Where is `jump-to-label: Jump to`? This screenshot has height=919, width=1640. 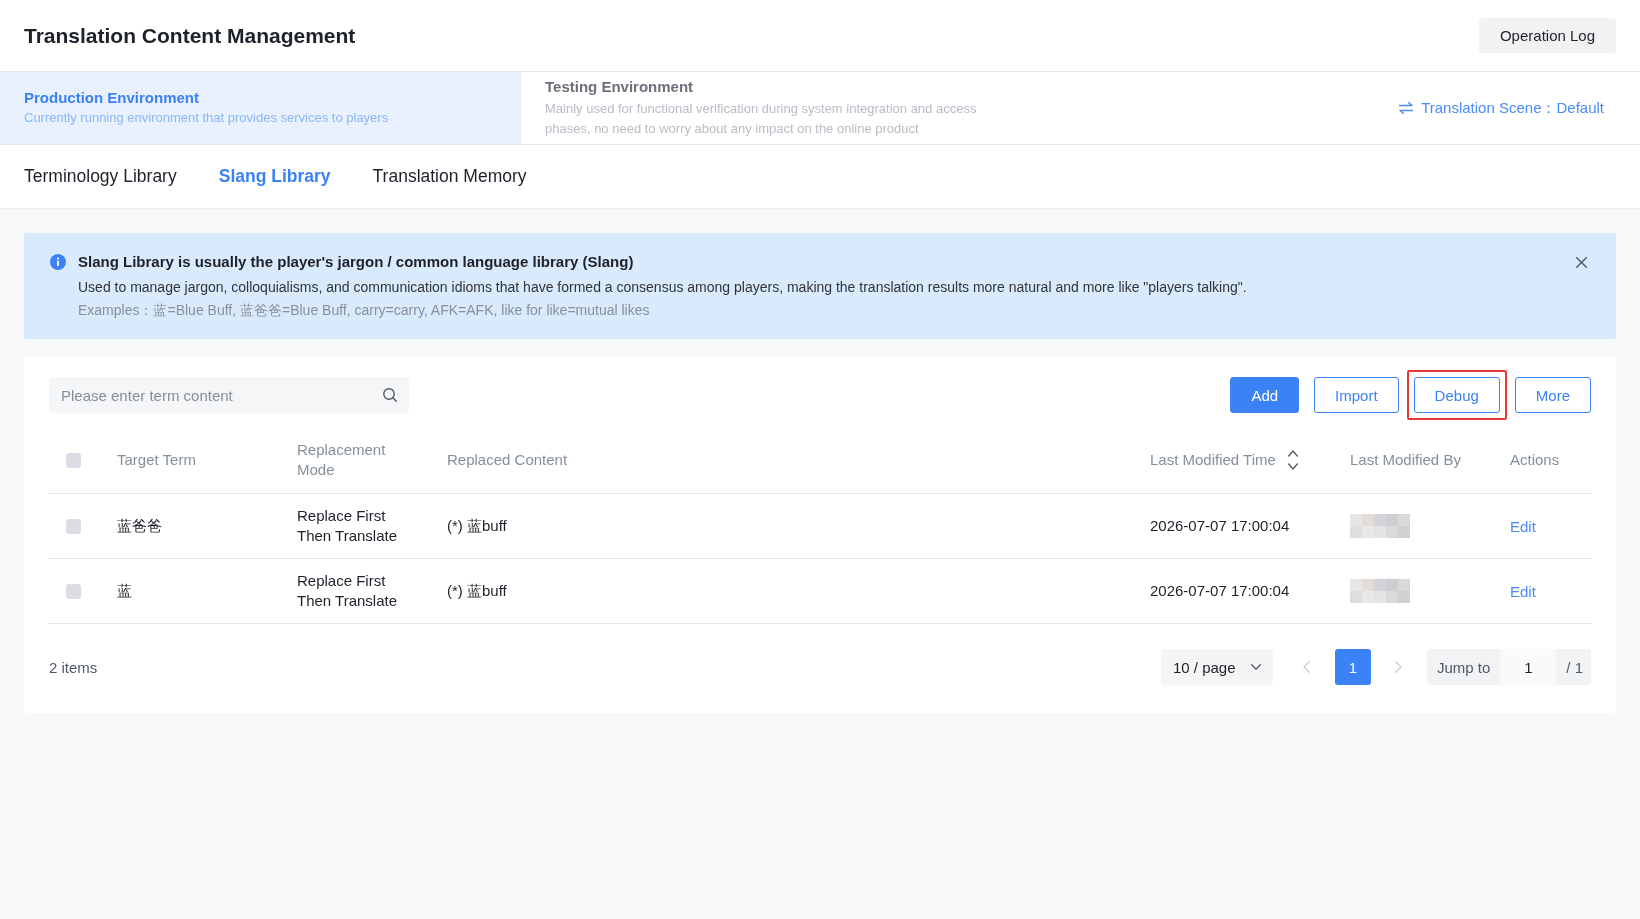 jump-to-label: Jump to is located at coordinates (1463, 667).